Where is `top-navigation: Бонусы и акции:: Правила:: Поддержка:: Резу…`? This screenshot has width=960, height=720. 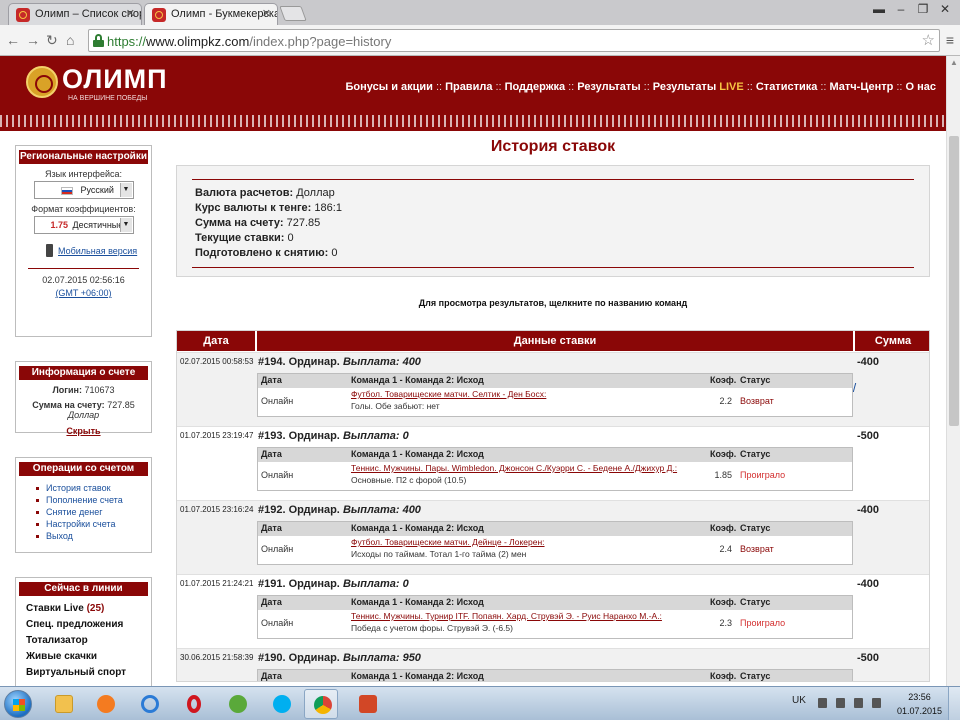
top-navigation: Бонусы и акции:: Правила:: Поддержка:: Резу… is located at coordinates (641, 87).